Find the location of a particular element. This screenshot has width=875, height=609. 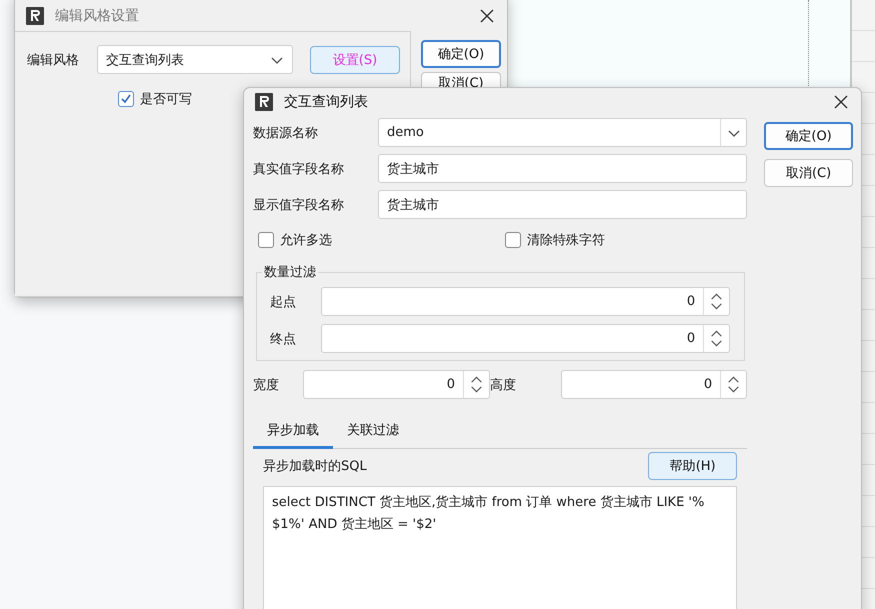

checkmark-icon is located at coordinates (126, 99).